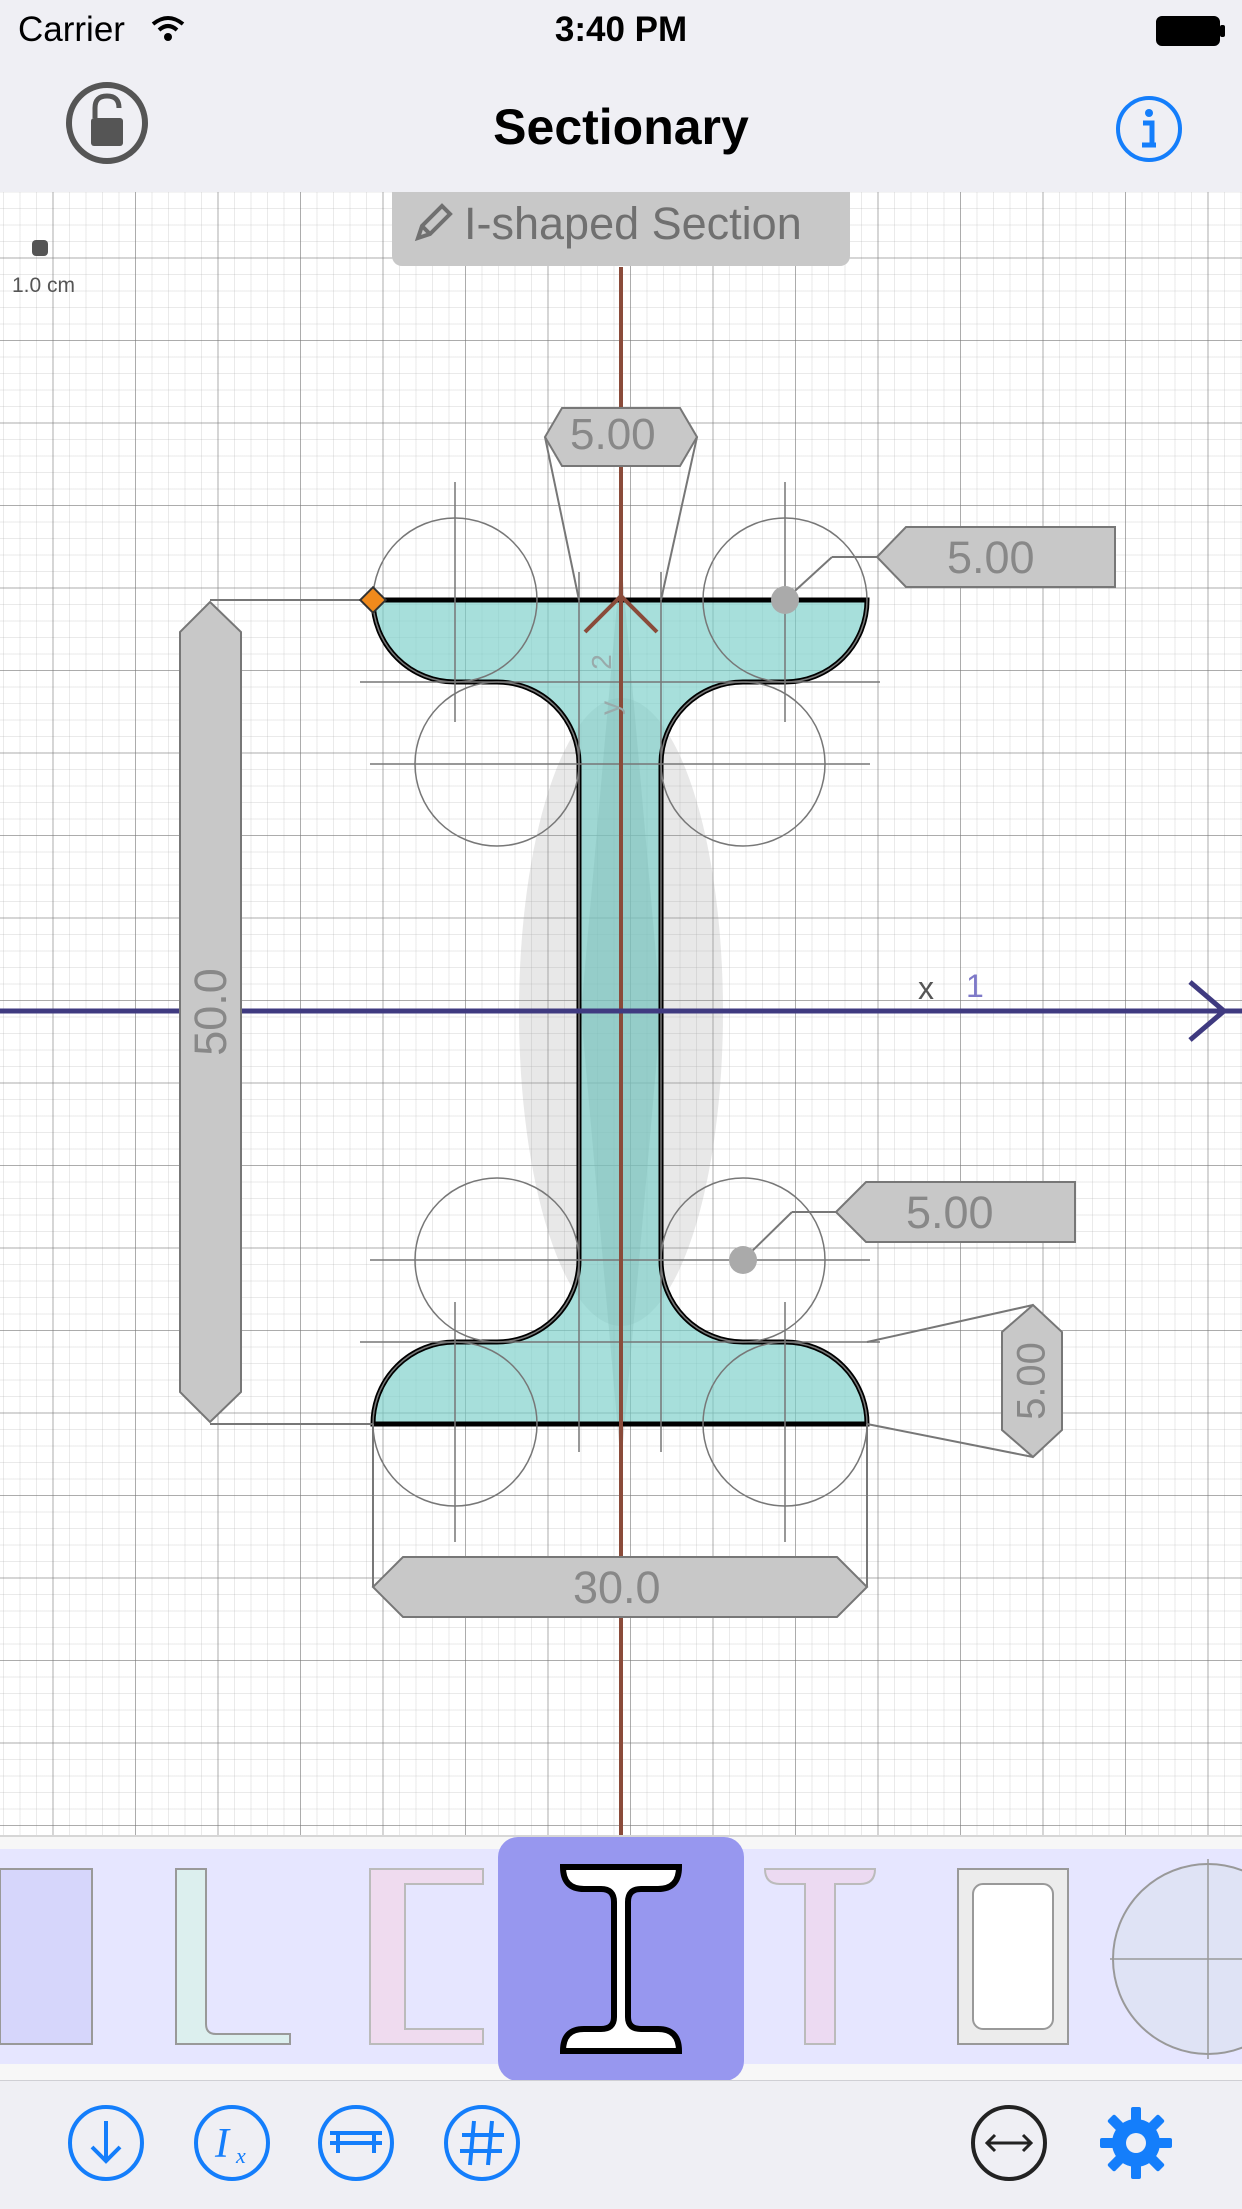 Image resolution: width=1242 pixels, height=2209 pixels. Describe the element at coordinates (1149, 129) in the screenshot. I see `info-icon` at that location.